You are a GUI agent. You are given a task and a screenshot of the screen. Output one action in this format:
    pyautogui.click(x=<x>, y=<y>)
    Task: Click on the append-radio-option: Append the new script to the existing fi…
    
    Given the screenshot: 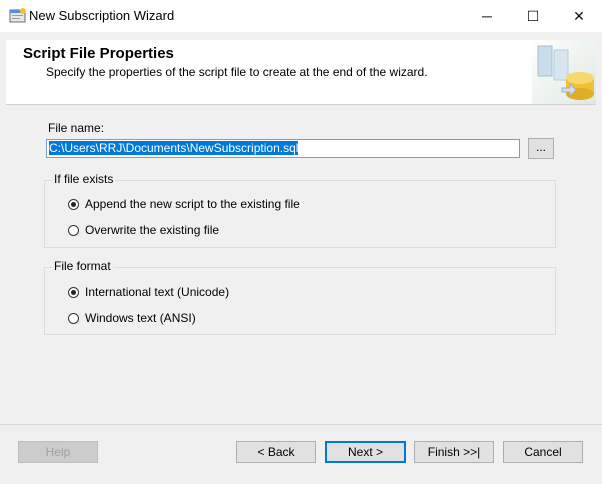 What is the action you would take?
    pyautogui.click(x=184, y=204)
    